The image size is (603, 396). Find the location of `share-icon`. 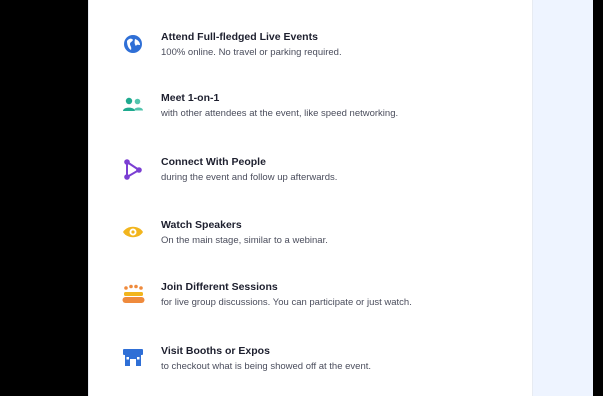

share-icon is located at coordinates (133, 169).